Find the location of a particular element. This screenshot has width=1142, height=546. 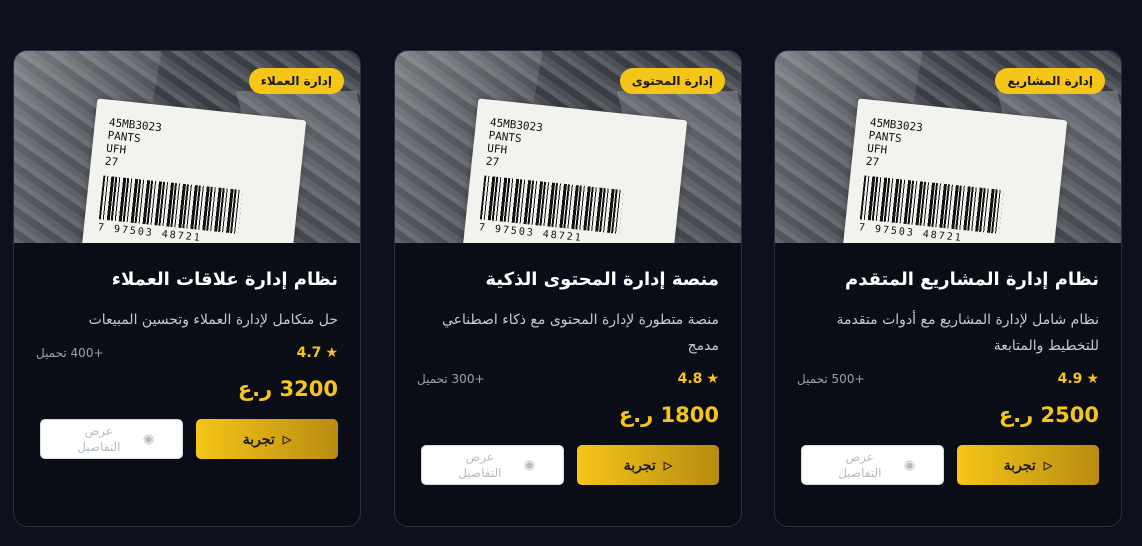

download-count: +400 تحميل is located at coordinates (70, 353).